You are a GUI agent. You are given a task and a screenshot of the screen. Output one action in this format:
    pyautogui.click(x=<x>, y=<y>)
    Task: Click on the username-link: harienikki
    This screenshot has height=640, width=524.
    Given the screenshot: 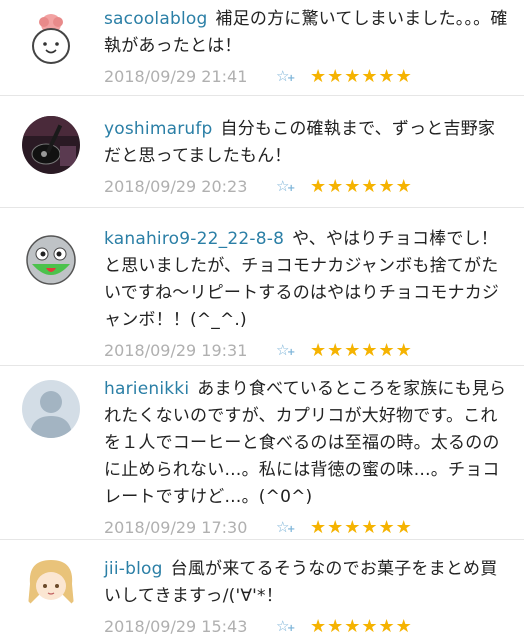 What is the action you would take?
    pyautogui.click(x=146, y=389)
    